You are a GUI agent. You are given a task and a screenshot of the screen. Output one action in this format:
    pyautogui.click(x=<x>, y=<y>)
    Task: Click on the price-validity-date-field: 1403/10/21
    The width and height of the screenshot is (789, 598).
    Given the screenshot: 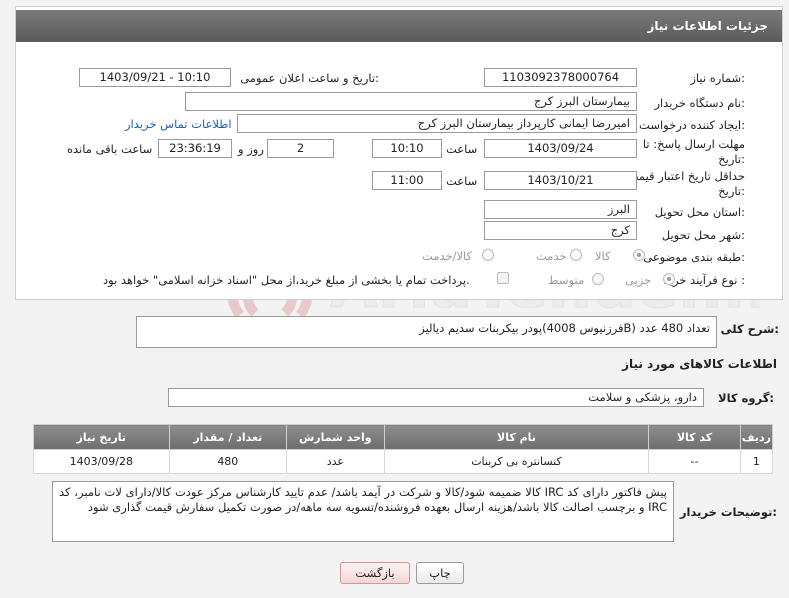 What is the action you would take?
    pyautogui.click(x=560, y=180)
    